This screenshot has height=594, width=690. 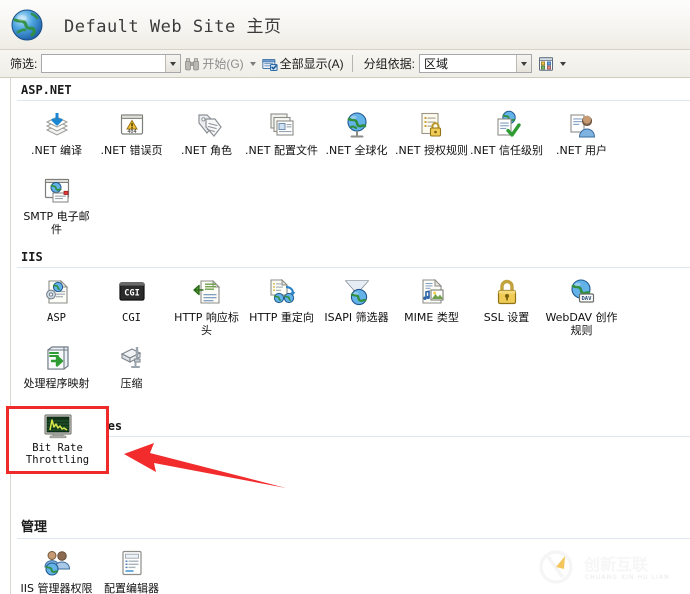 I want to click on feature-http-redirect: HTTP 重定向, so click(x=281, y=305).